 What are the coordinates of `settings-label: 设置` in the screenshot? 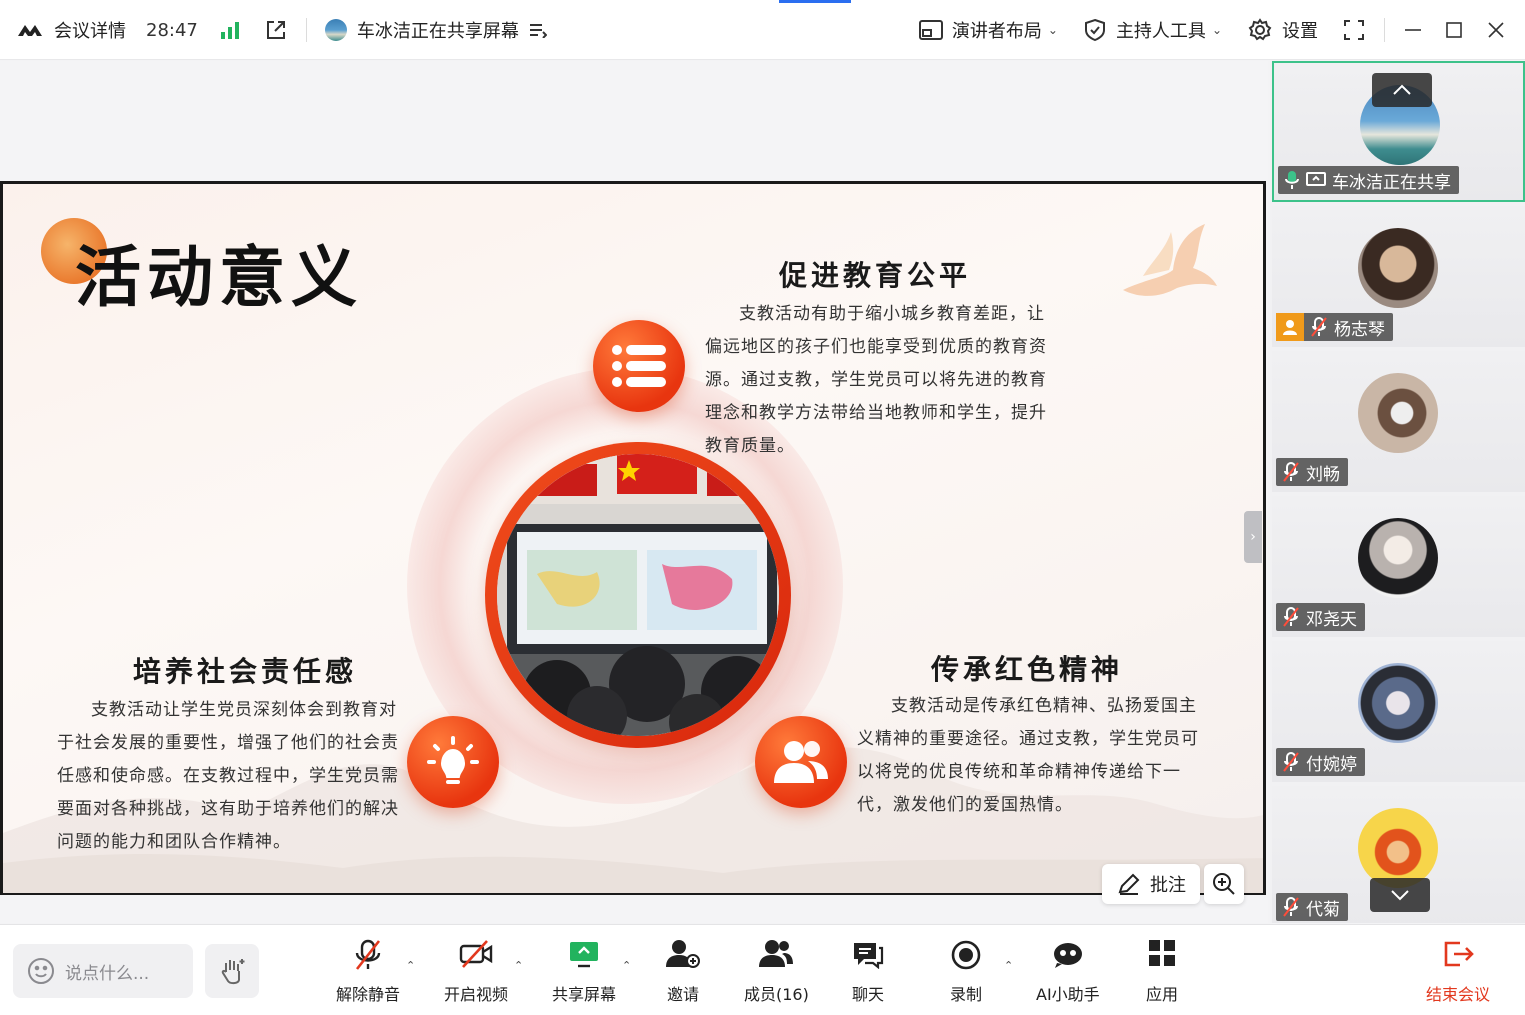 It's located at (1300, 31).